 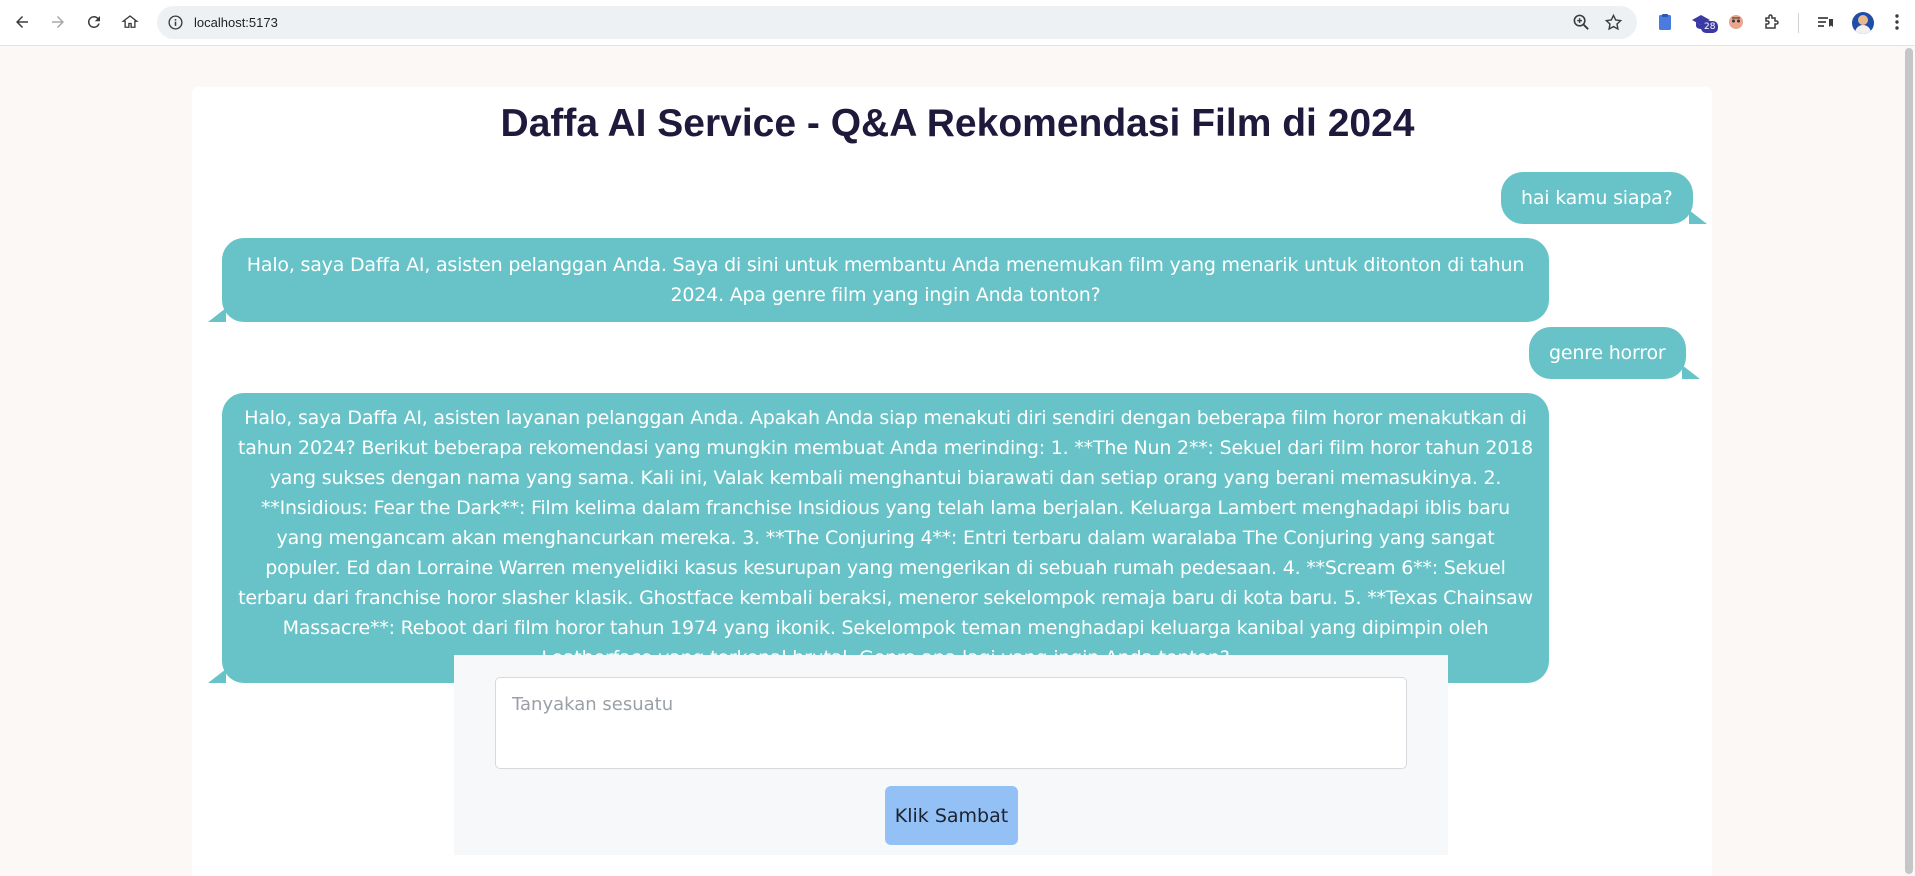 I want to click on kebab-menu-icon, so click(x=1897, y=22).